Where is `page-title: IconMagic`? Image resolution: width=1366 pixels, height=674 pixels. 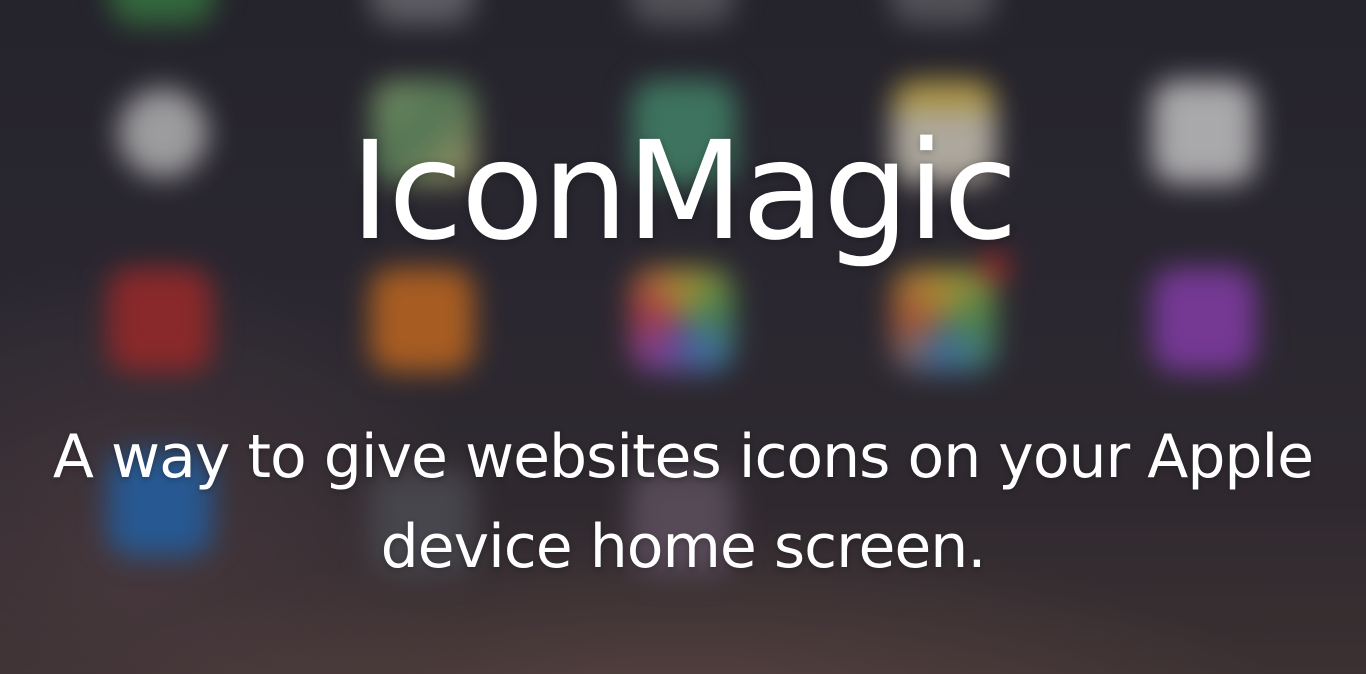 page-title: IconMagic is located at coordinates (684, 192).